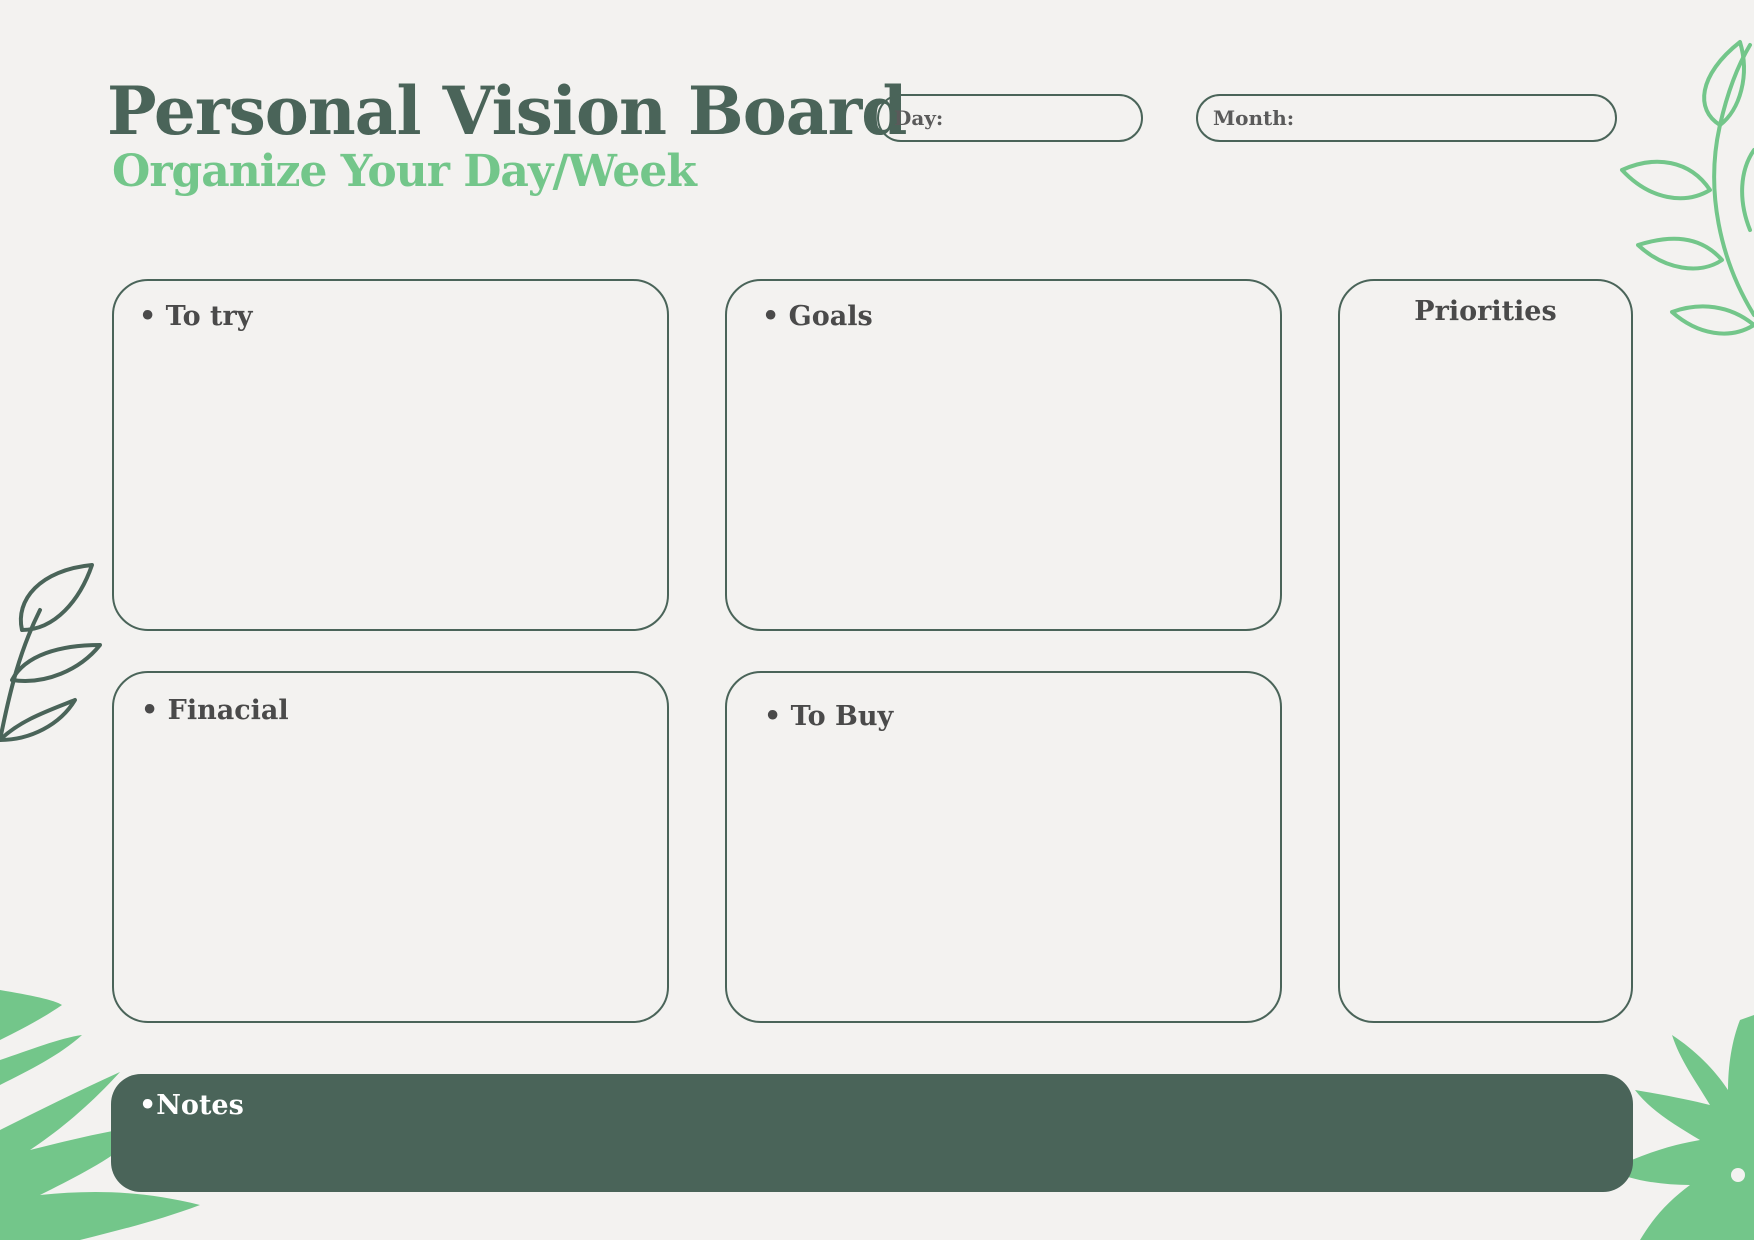  Describe the element at coordinates (829, 716) in the screenshot. I see `to-buy-label: • To Buy` at that location.